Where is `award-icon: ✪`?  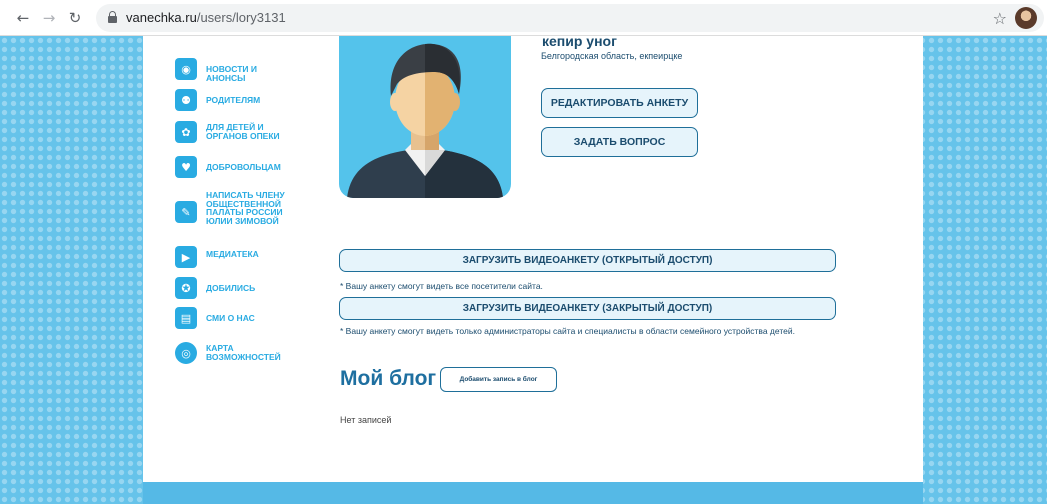 award-icon: ✪ is located at coordinates (186, 288).